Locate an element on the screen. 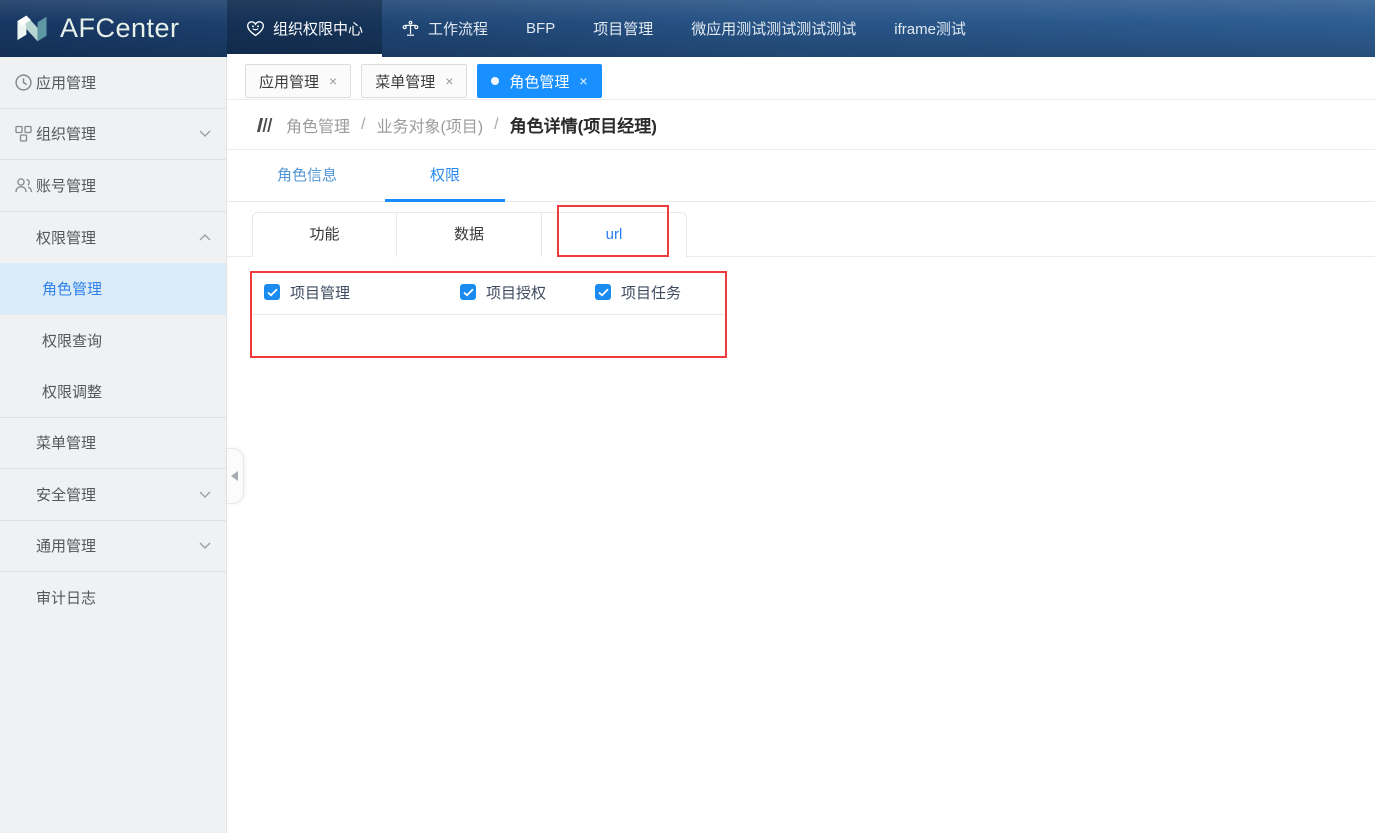 Image resolution: width=1375 pixels, height=833 pixels. tab-permission: 权限 is located at coordinates (445, 176).